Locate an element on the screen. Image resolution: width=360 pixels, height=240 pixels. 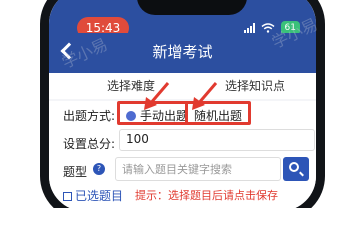
annotation-arrow-right is located at coordinates (205, 96).